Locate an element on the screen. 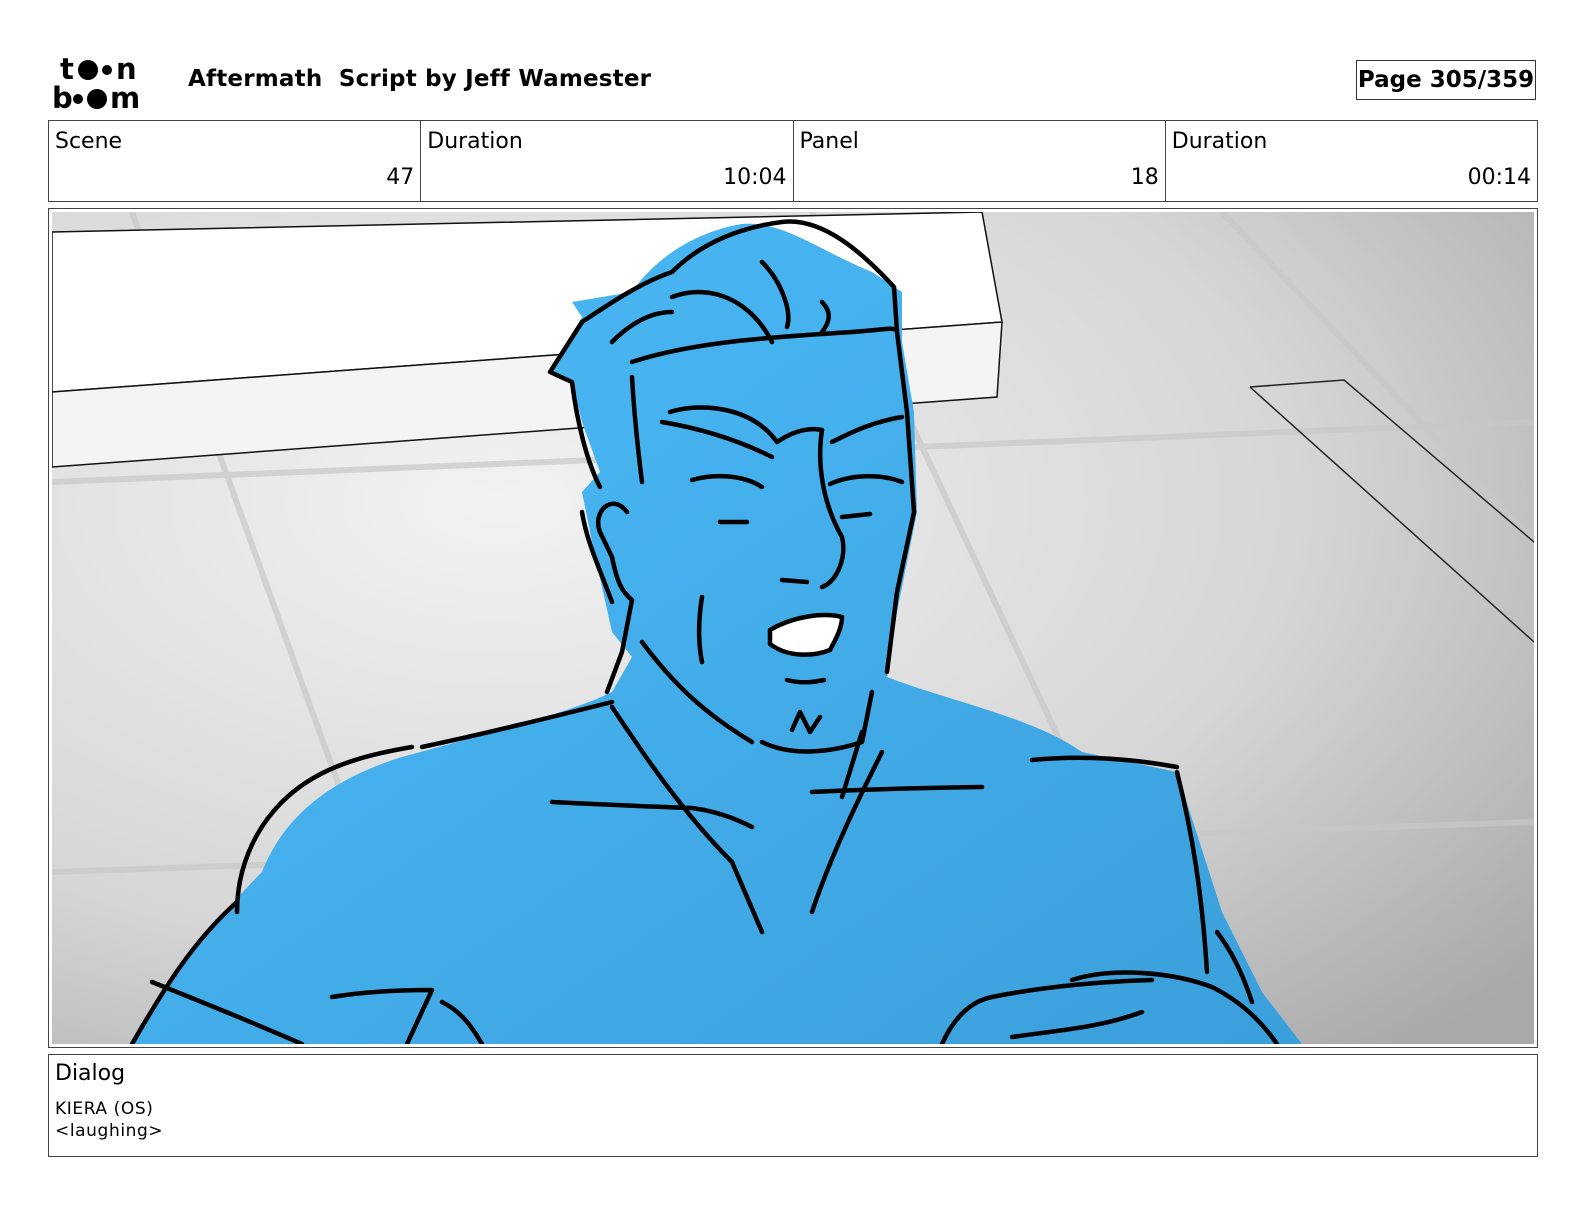 The width and height of the screenshot is (1584, 1224). document-title: Aftermath Script by Jeff Wamester is located at coordinates (420, 79).